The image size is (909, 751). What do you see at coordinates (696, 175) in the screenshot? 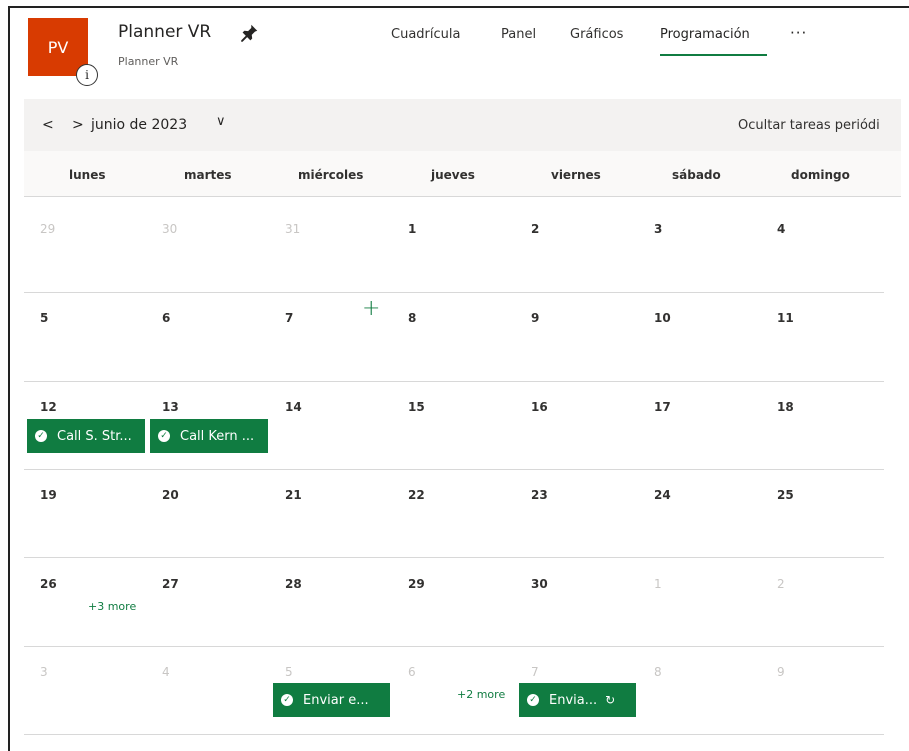
I see `weekday-saturday: sábado` at bounding box center [696, 175].